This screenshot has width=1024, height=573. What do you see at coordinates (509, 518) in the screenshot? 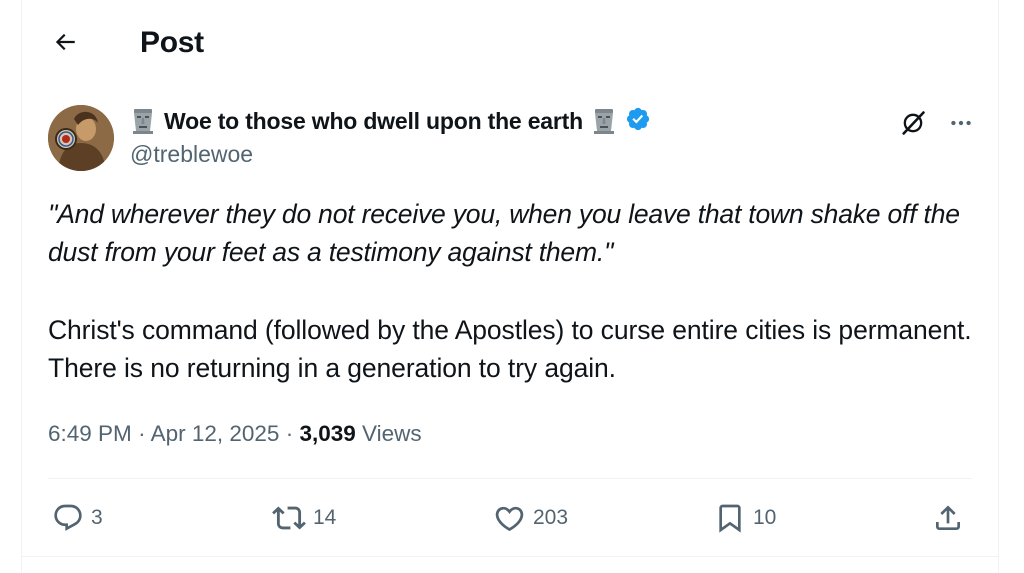
I see `heart-icon` at bounding box center [509, 518].